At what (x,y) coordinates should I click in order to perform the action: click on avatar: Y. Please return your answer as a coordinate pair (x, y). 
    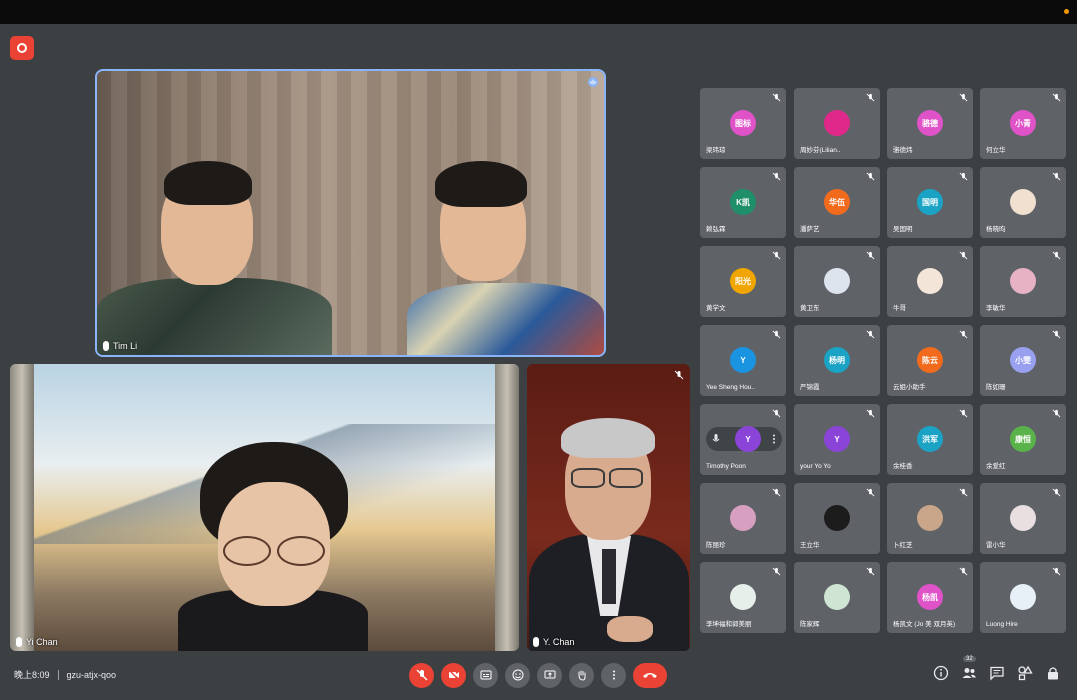
    Looking at the image, I should click on (743, 360).